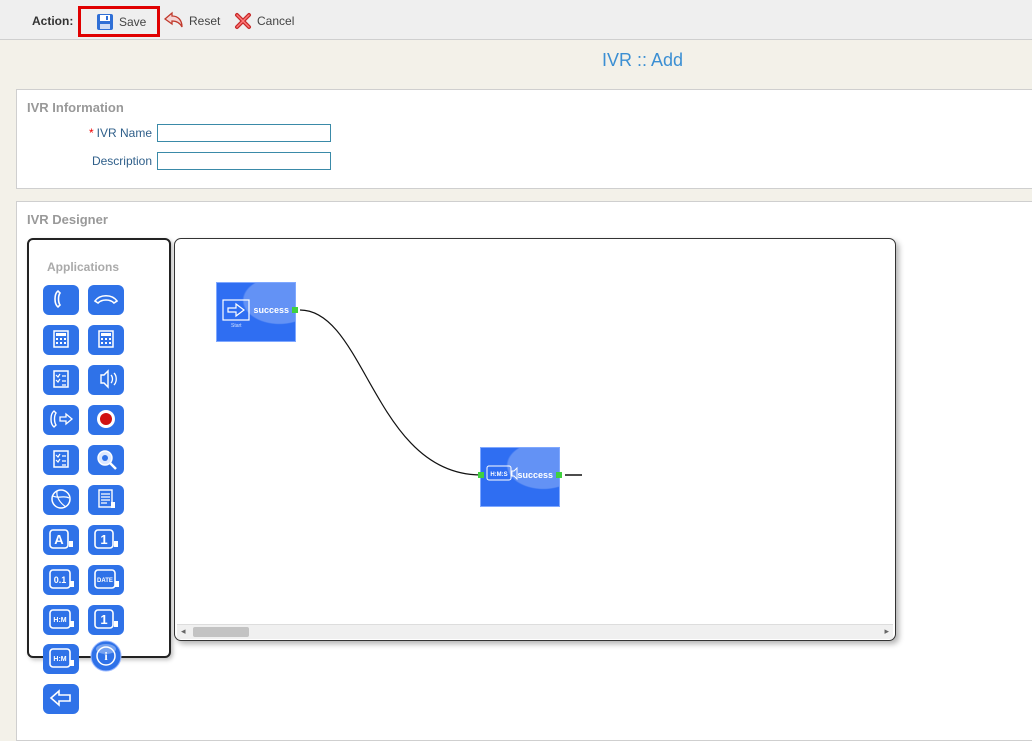 The width and height of the screenshot is (1032, 741). I want to click on save-button: Save, so click(119, 21).